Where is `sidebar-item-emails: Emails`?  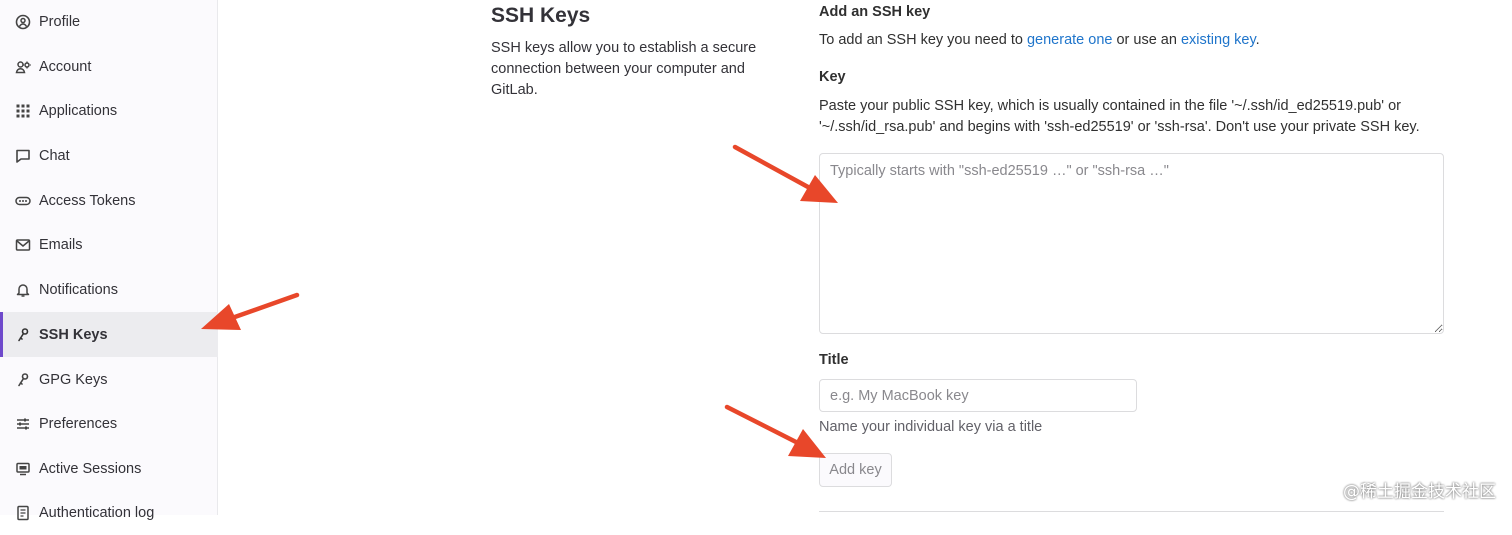
sidebar-item-emails: Emails is located at coordinates (109, 244).